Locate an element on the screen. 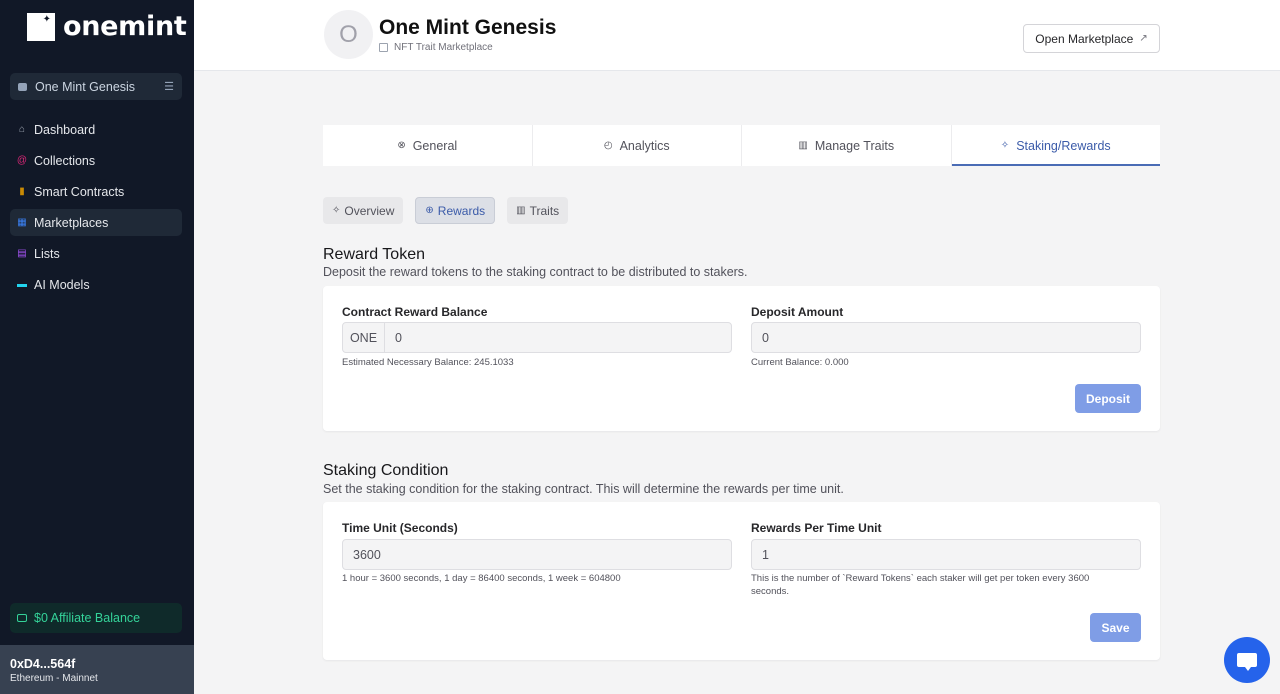 The height and width of the screenshot is (694, 1280). sidebar-item-label: Collections is located at coordinates (65, 160).